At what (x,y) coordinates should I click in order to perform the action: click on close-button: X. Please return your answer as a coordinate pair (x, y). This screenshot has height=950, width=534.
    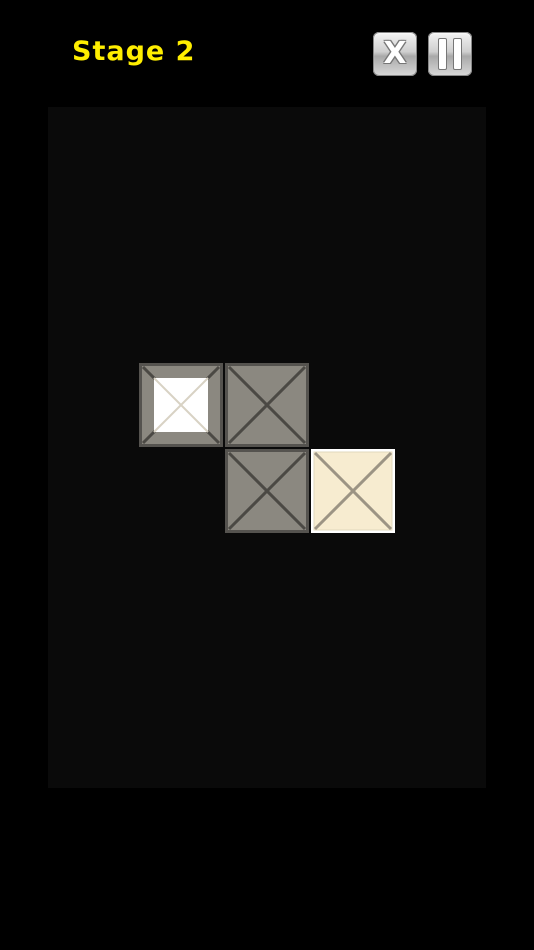
    Looking at the image, I should click on (395, 54).